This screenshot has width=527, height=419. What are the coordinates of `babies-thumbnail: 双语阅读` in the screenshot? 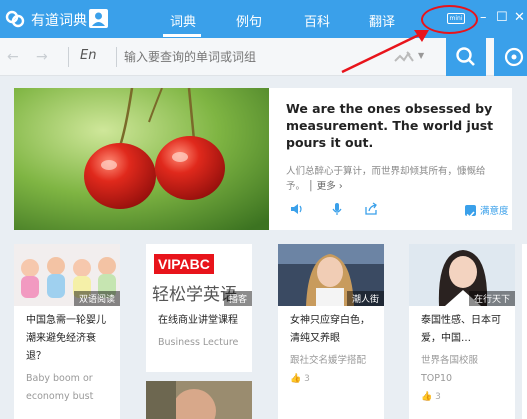 It's located at (67, 275).